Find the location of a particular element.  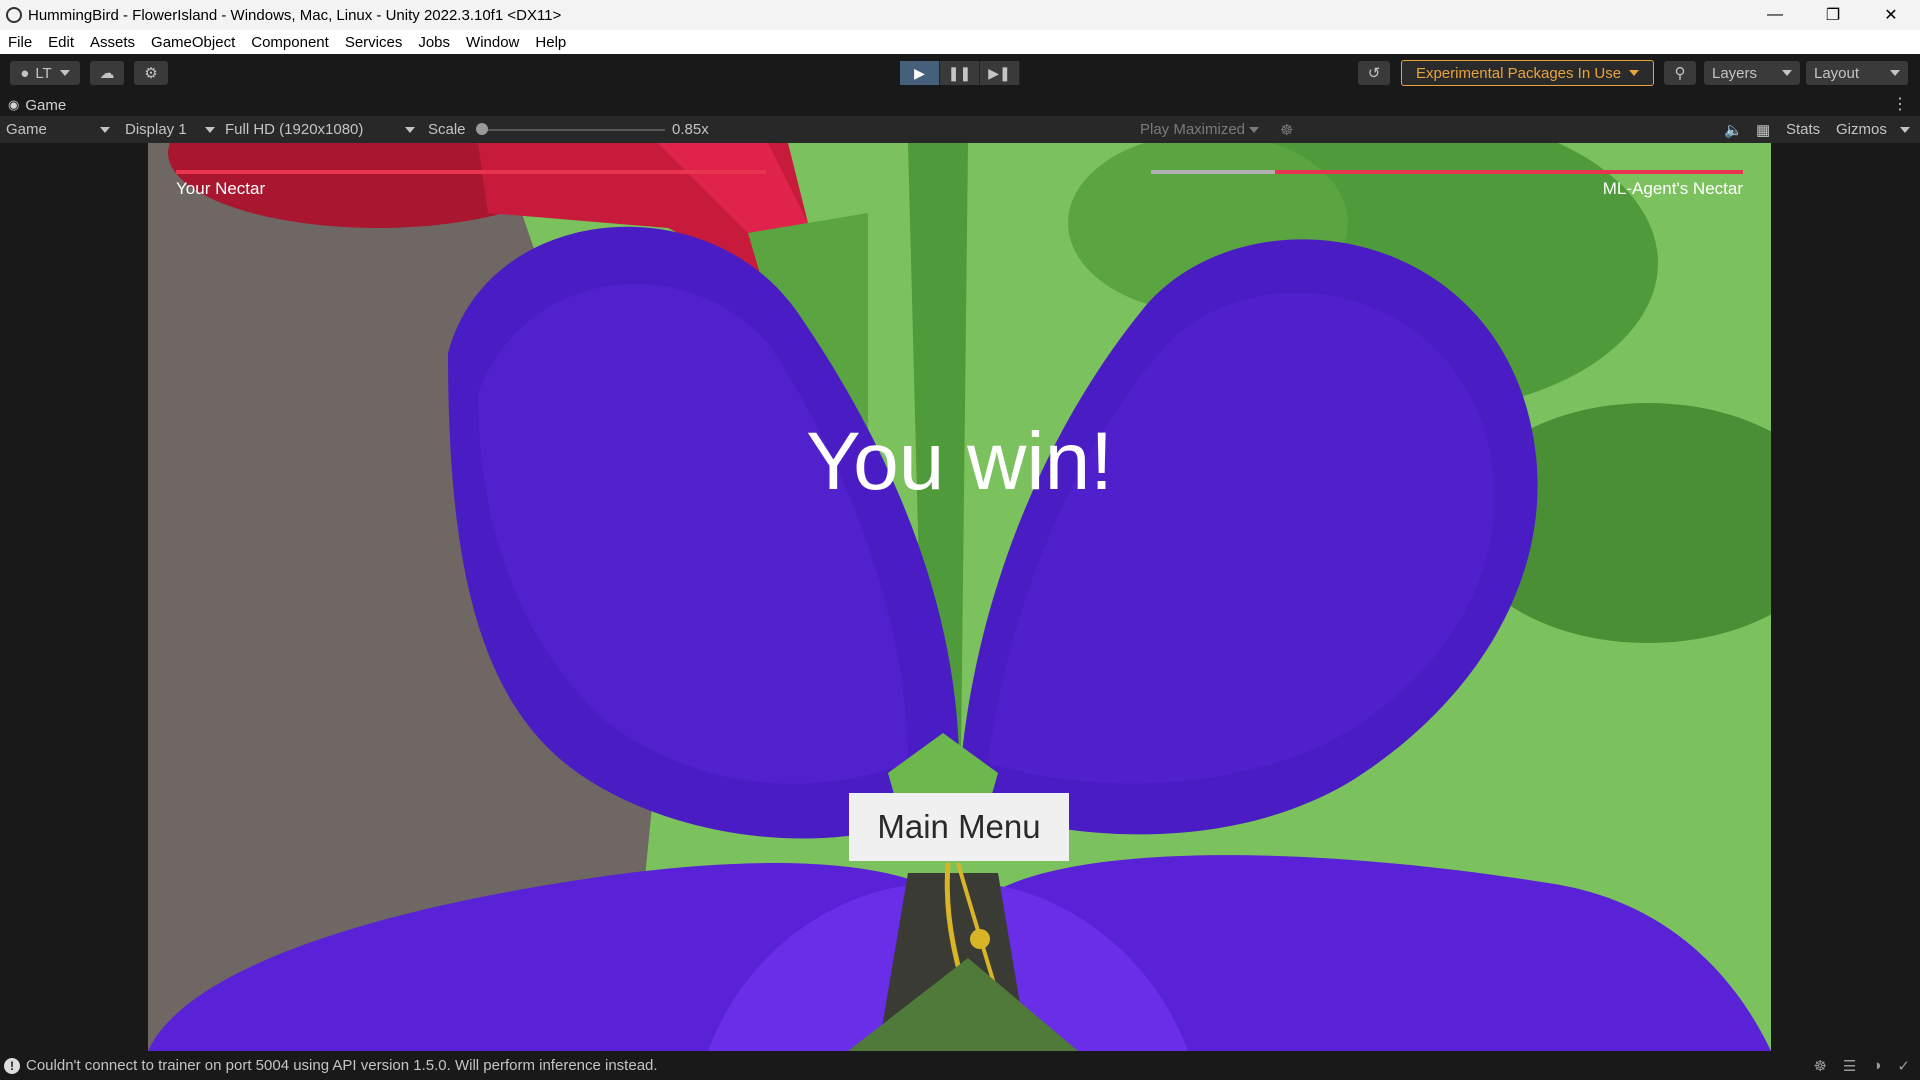

unity-logo-icon is located at coordinates (14, 15).